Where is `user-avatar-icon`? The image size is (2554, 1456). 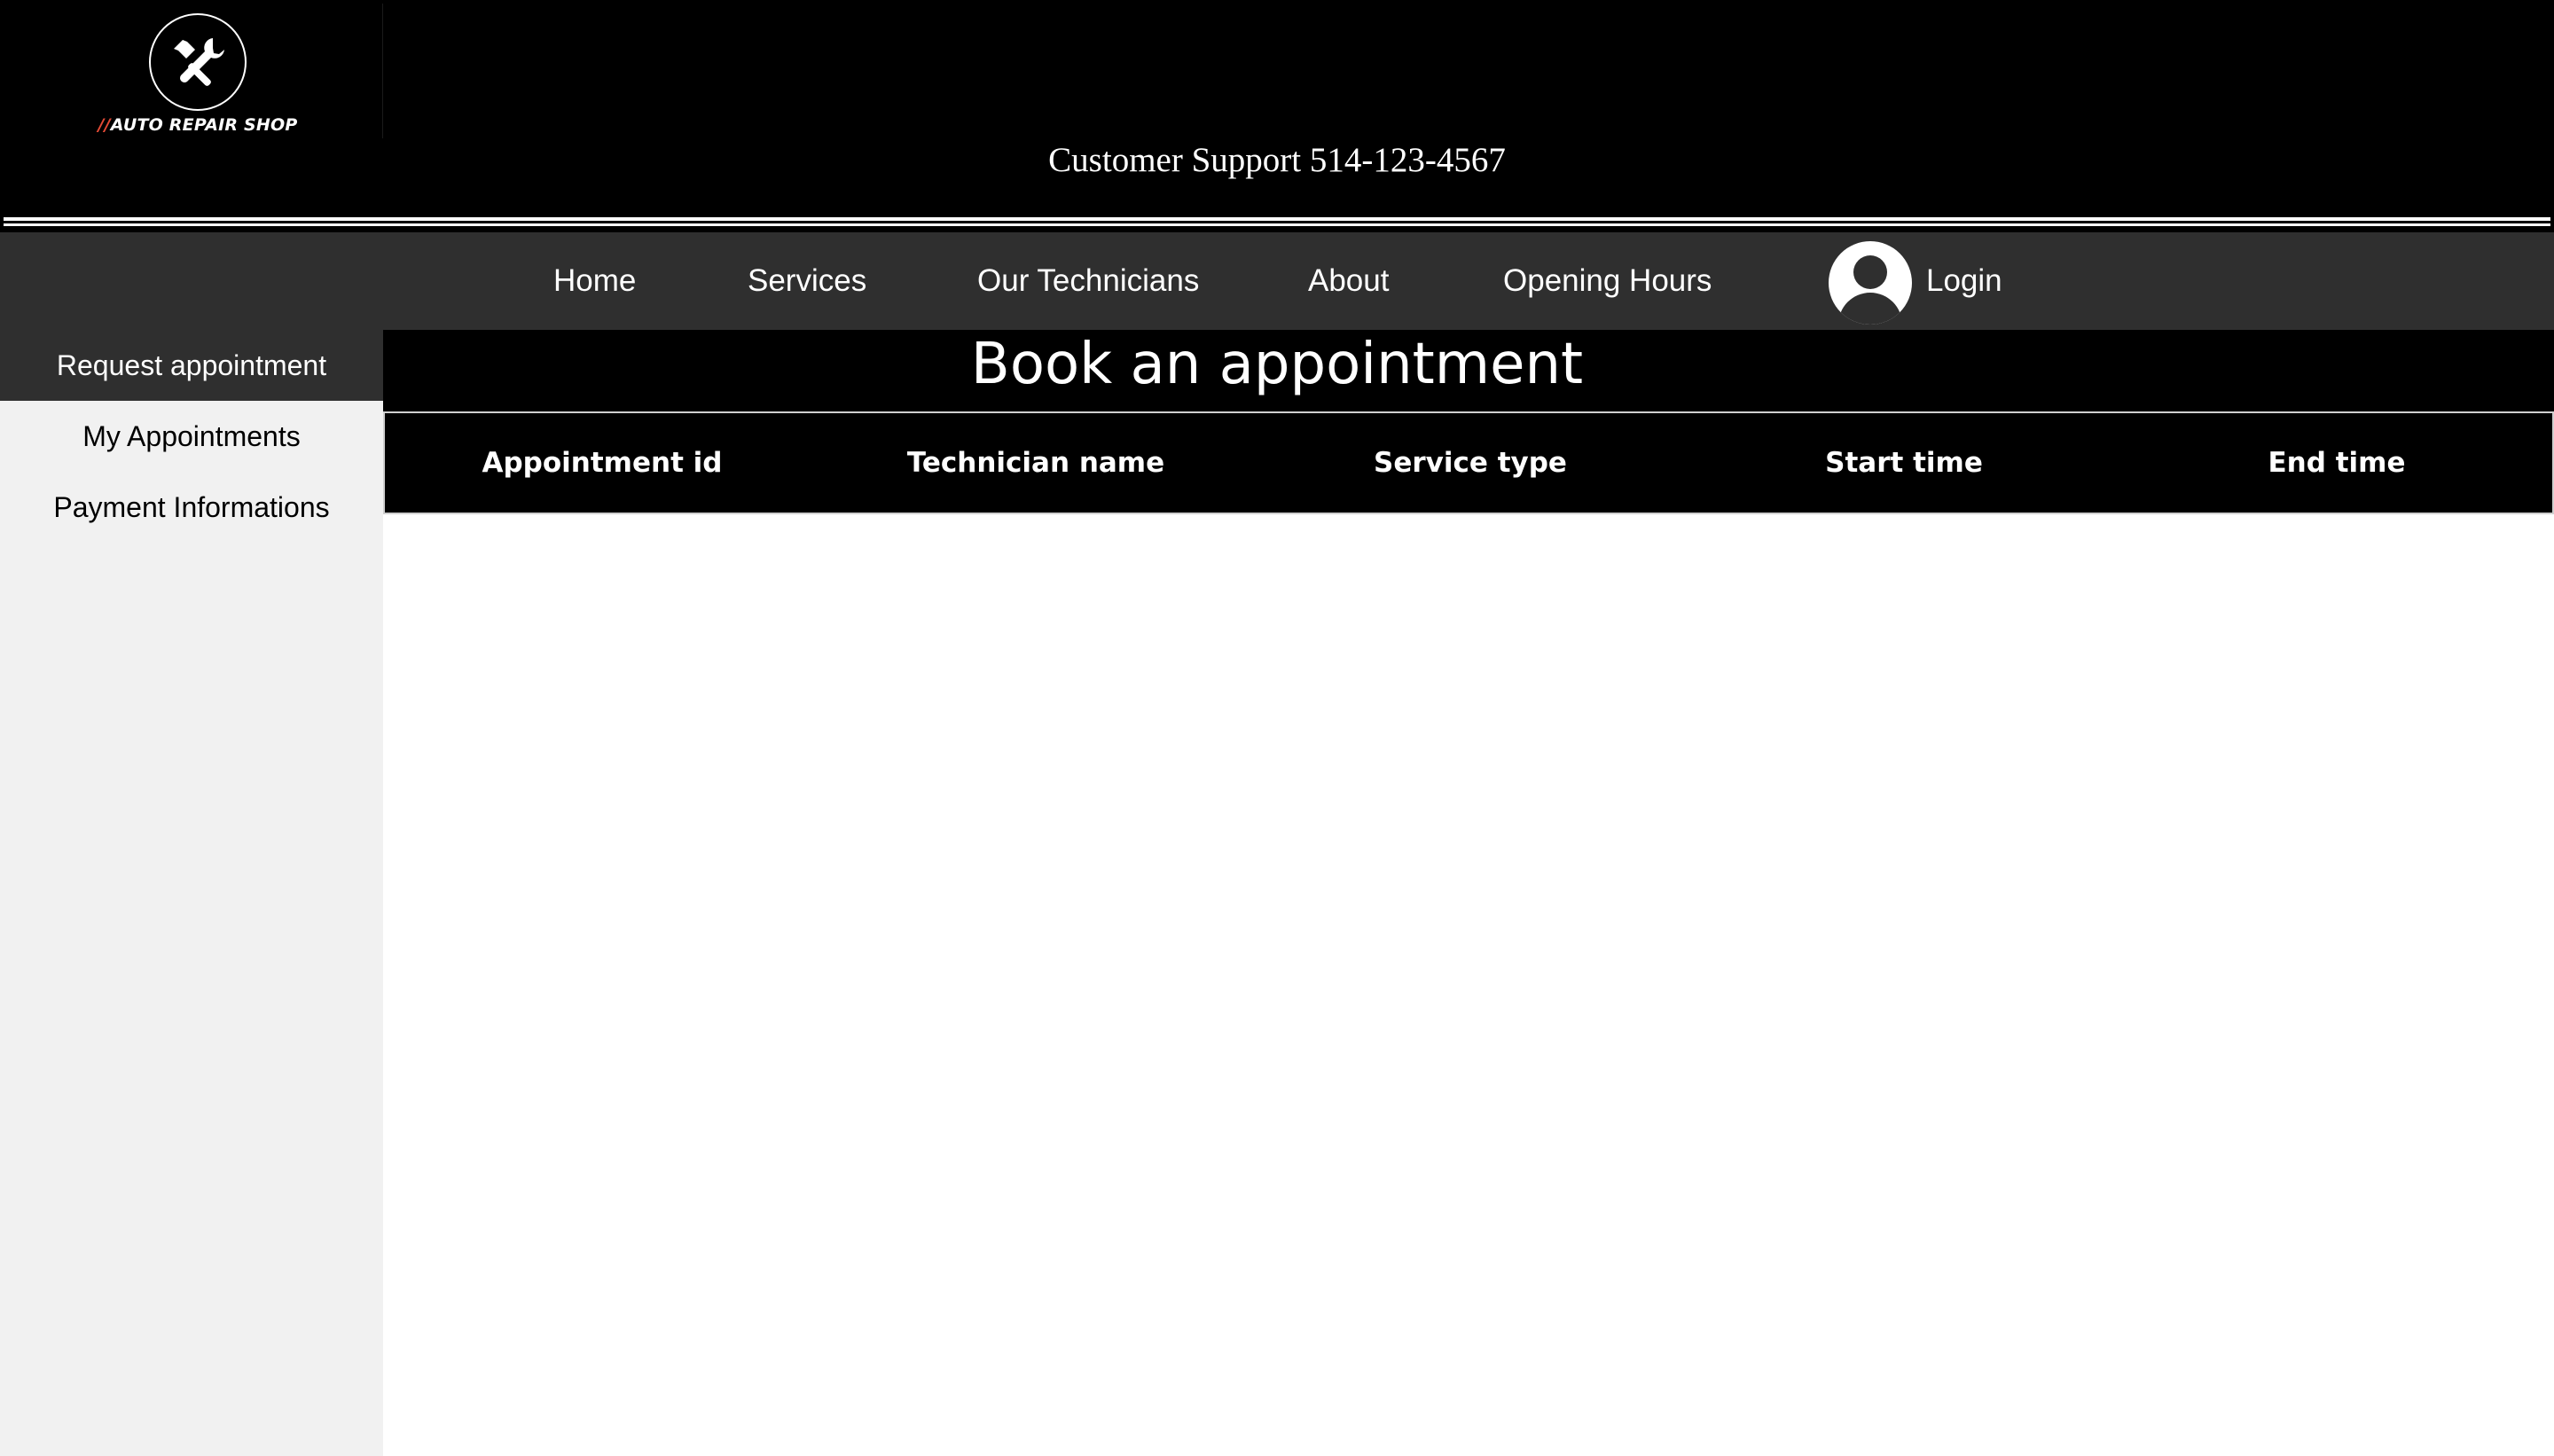 user-avatar-icon is located at coordinates (1870, 283).